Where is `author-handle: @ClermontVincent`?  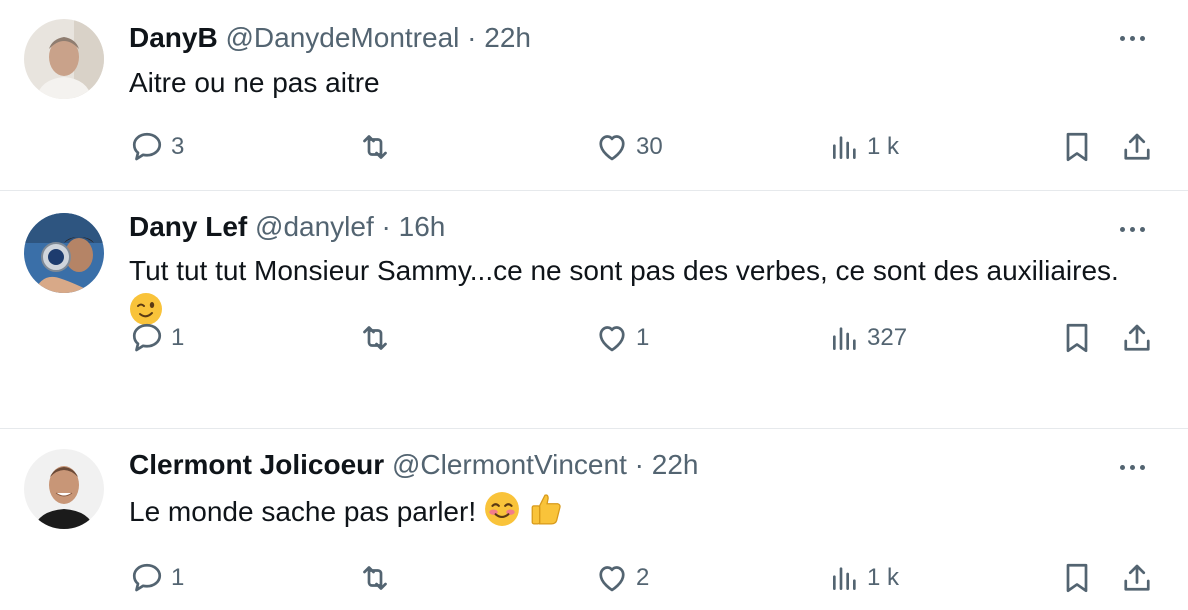
author-handle: @ClermontVincent is located at coordinates (509, 464).